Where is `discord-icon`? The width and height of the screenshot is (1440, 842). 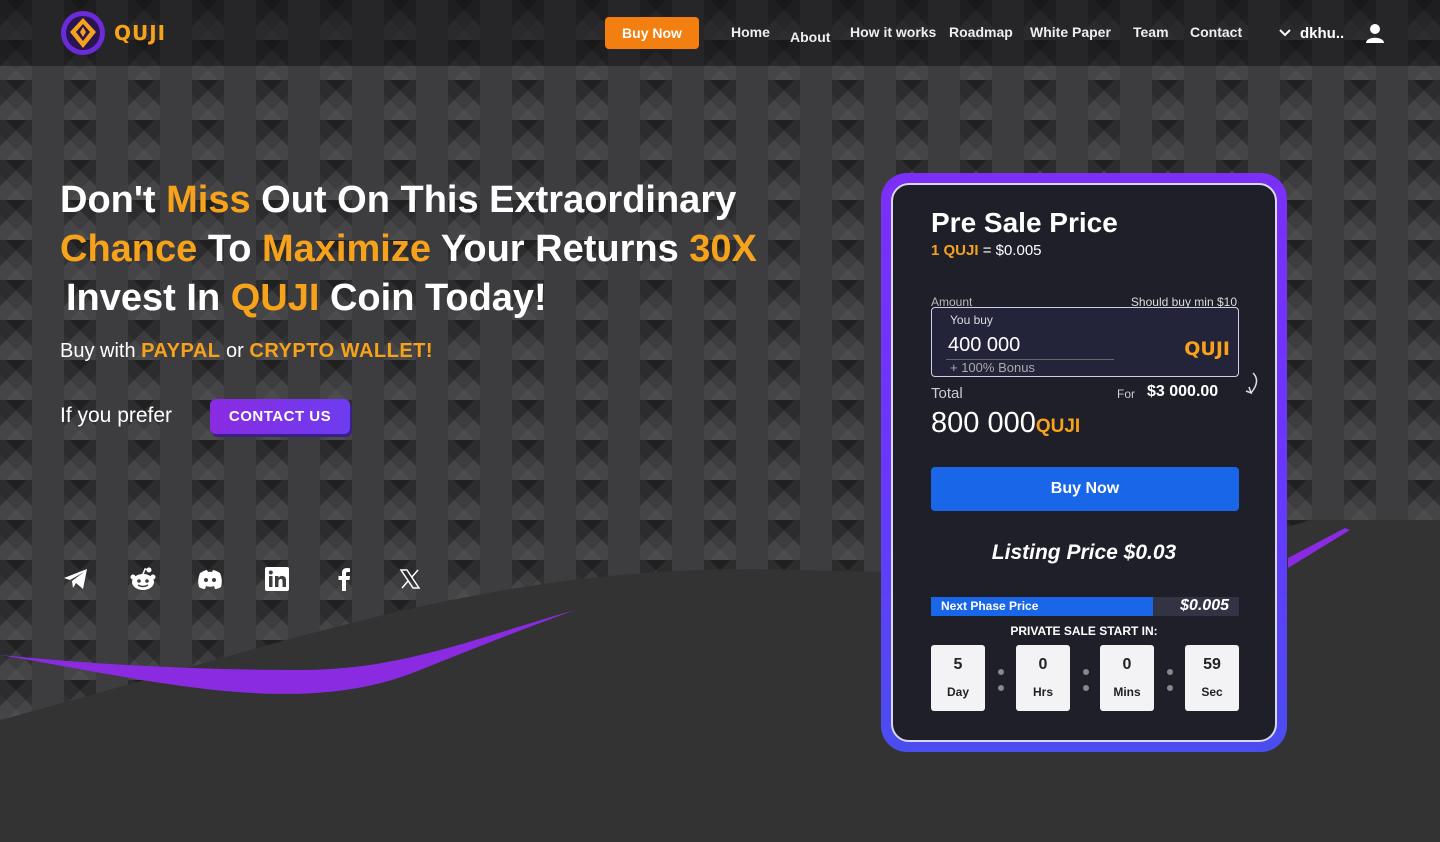 discord-icon is located at coordinates (210, 579).